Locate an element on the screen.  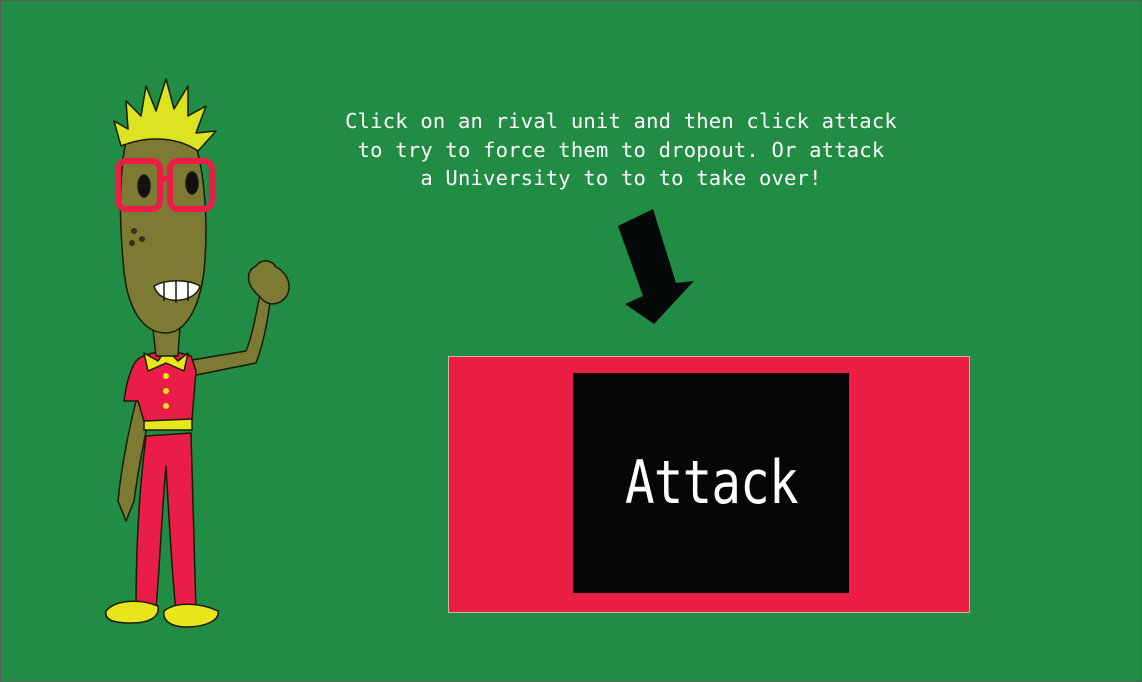
nerd-mascot-icon is located at coordinates (197, 353).